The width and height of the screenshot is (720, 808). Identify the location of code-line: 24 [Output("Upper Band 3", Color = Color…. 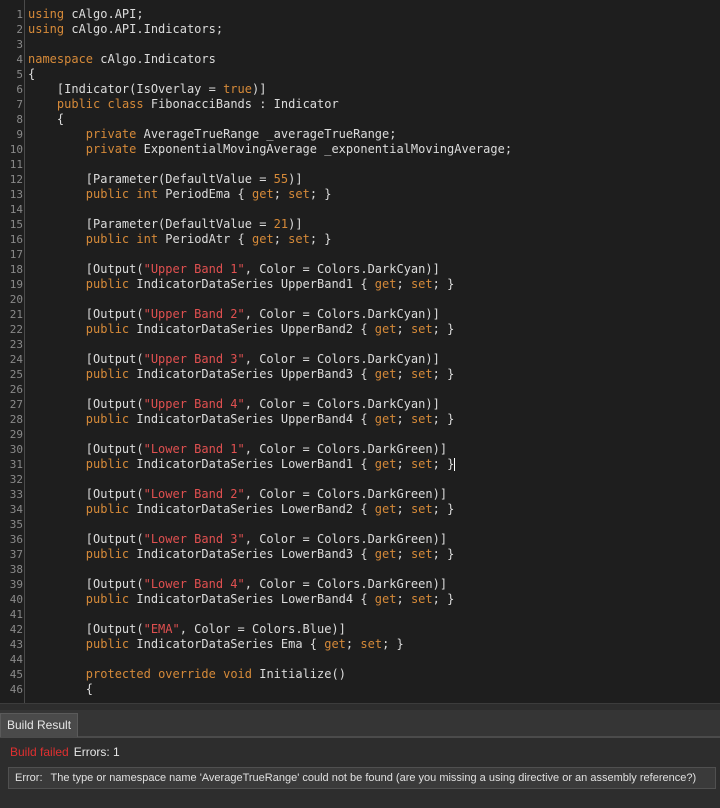
(360, 359).